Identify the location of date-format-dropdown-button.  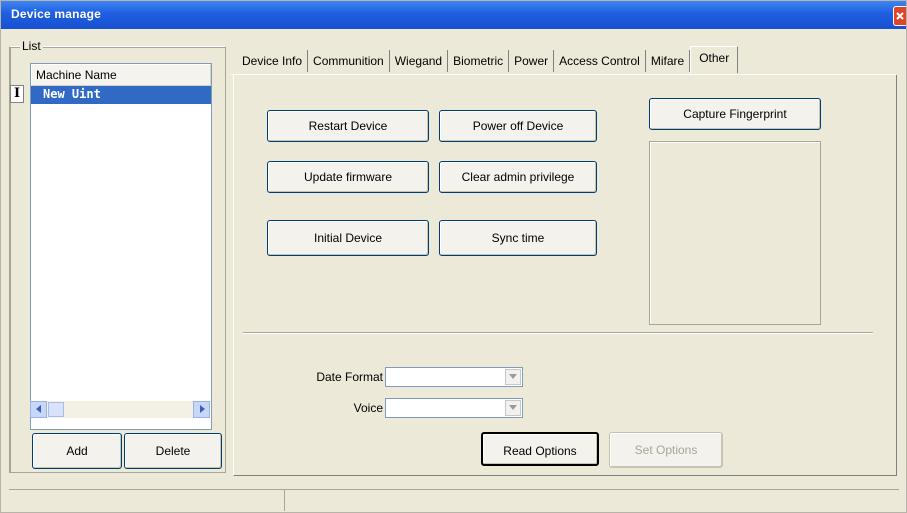
(513, 377).